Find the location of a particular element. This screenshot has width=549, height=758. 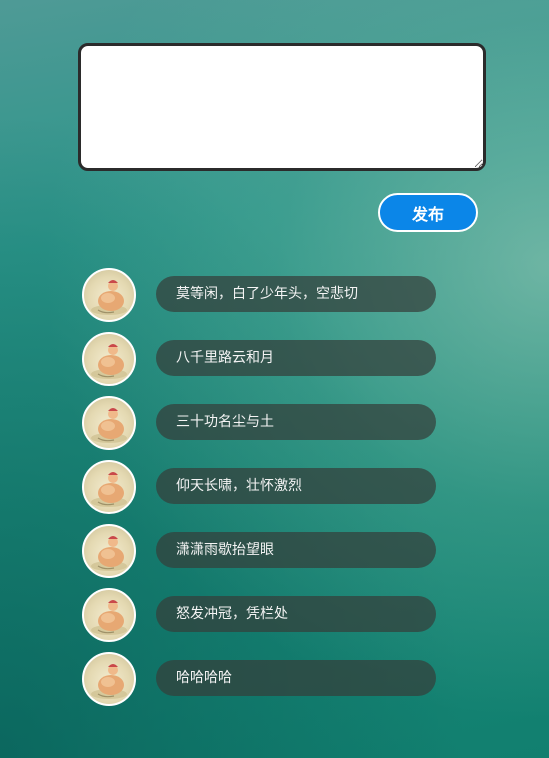

post-item: 三十功名尘与土 is located at coordinates (262, 428).